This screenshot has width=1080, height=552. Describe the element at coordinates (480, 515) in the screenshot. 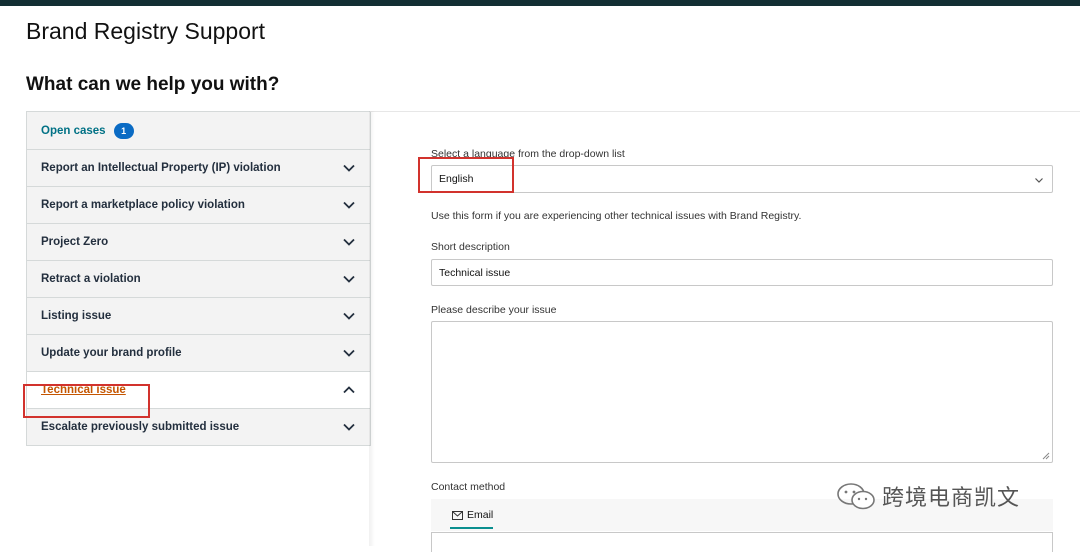

I see `tab-email-label: Email` at that location.